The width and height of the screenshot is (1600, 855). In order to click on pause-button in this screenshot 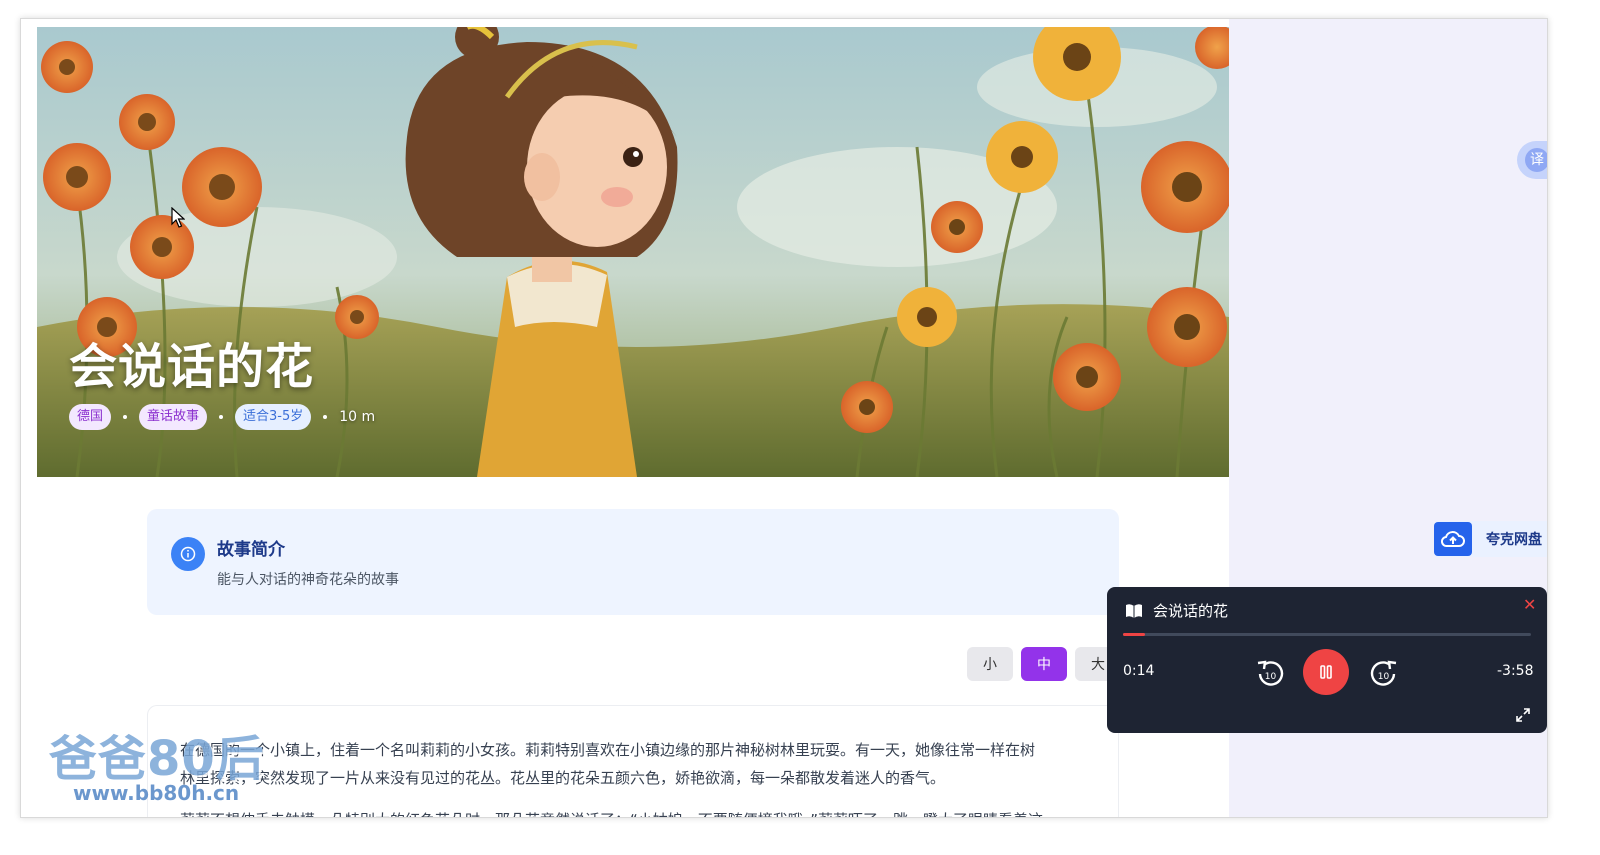, I will do `click(1326, 672)`.